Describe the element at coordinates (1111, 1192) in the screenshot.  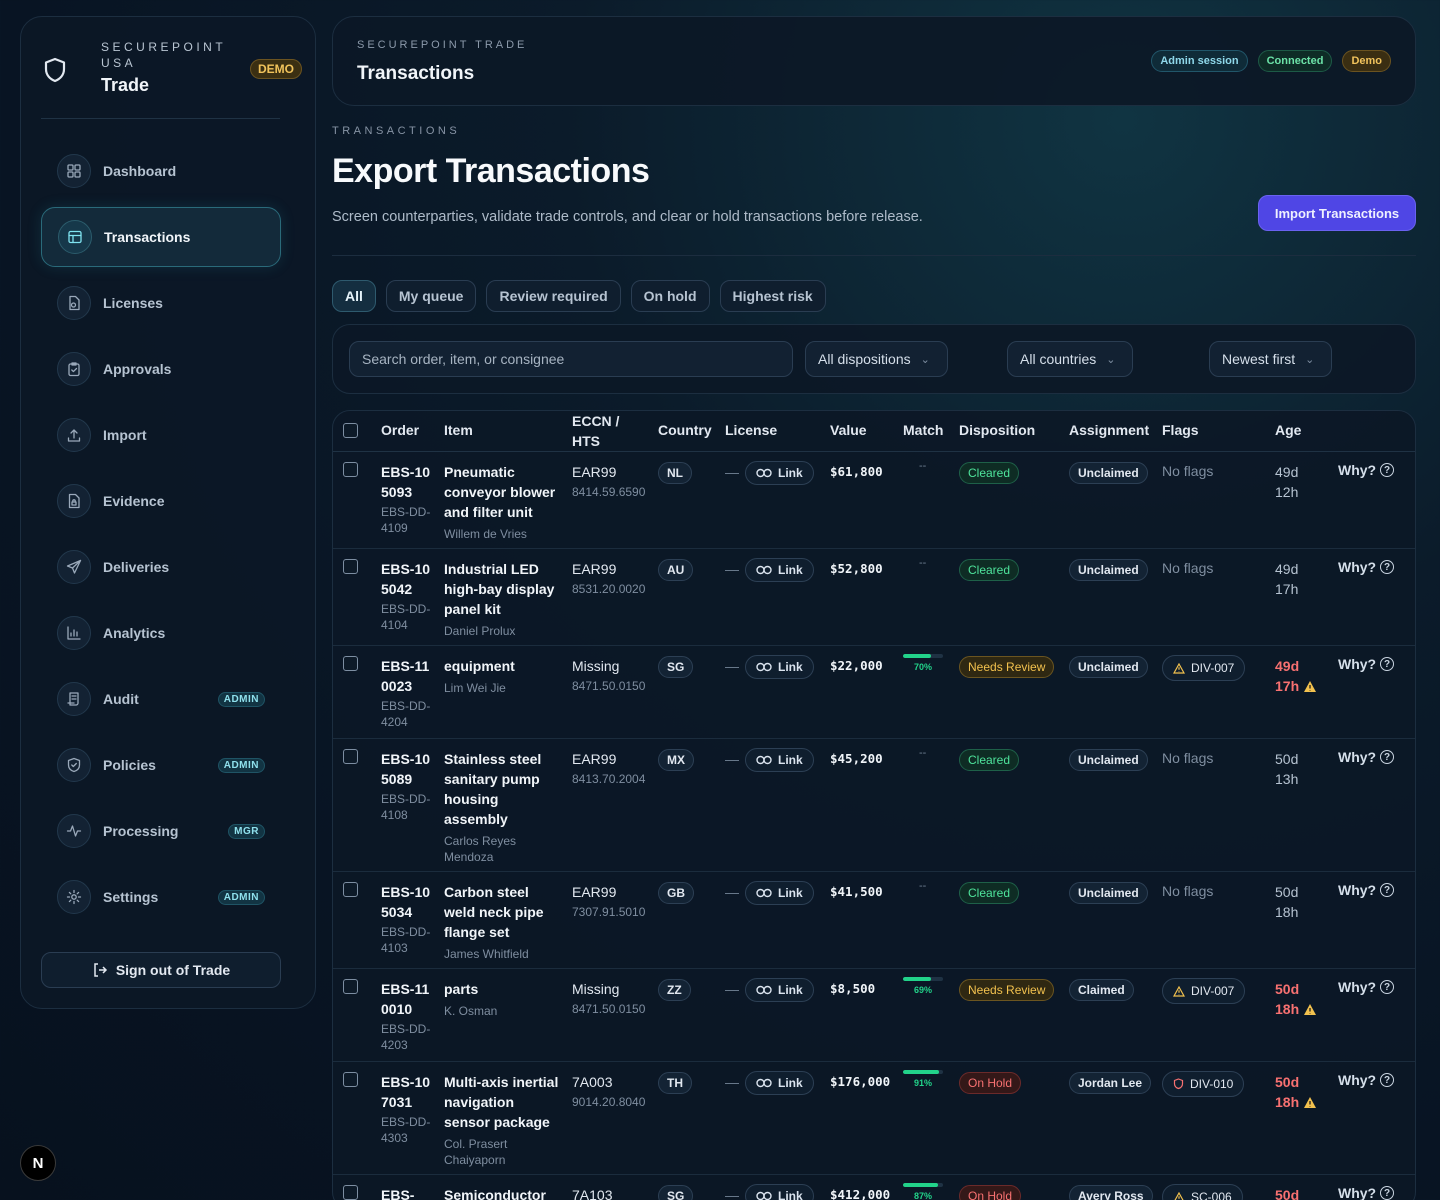
I see `assignment-badge: Avery Ross` at that location.